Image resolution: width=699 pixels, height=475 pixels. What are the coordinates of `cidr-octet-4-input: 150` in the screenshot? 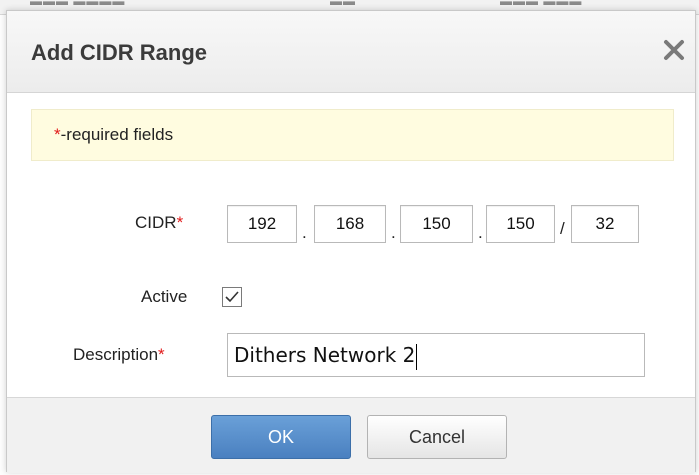 It's located at (520, 224).